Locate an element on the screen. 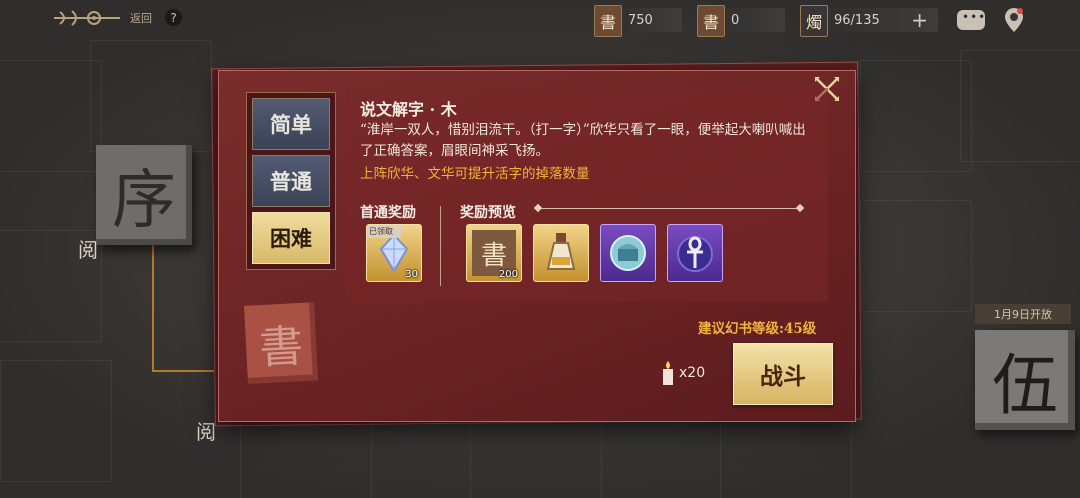 This screenshot has width=1080, height=498. map-pin-icon is located at coordinates (1014, 20).